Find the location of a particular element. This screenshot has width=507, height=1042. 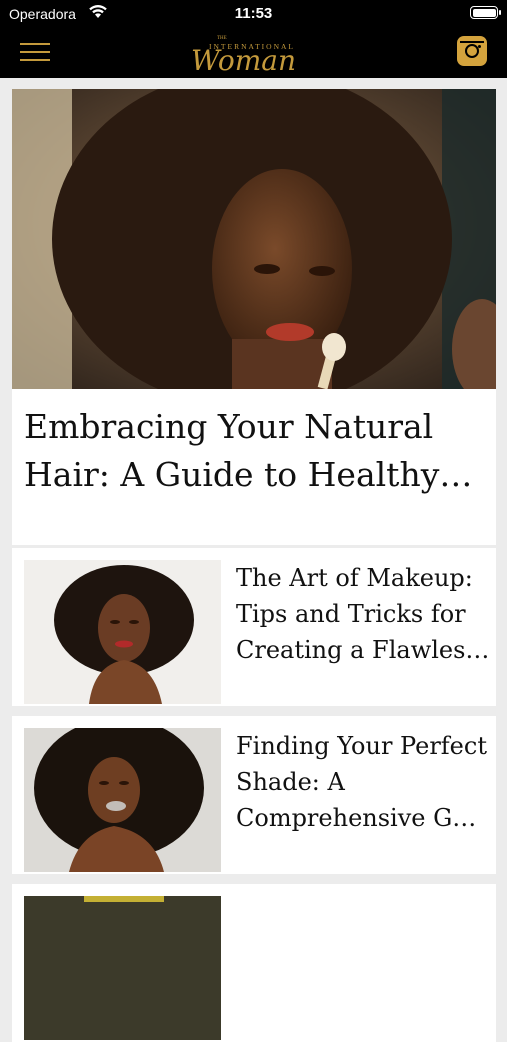

logo-script-text: Woman is located at coordinates (243, 59).